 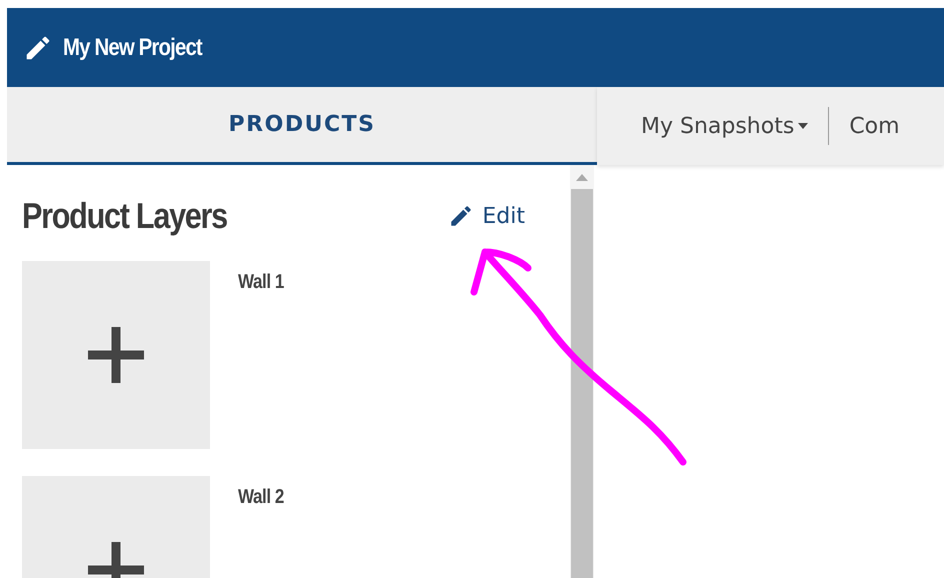 What do you see at coordinates (874, 126) in the screenshot?
I see `toolbar-link: Com` at bounding box center [874, 126].